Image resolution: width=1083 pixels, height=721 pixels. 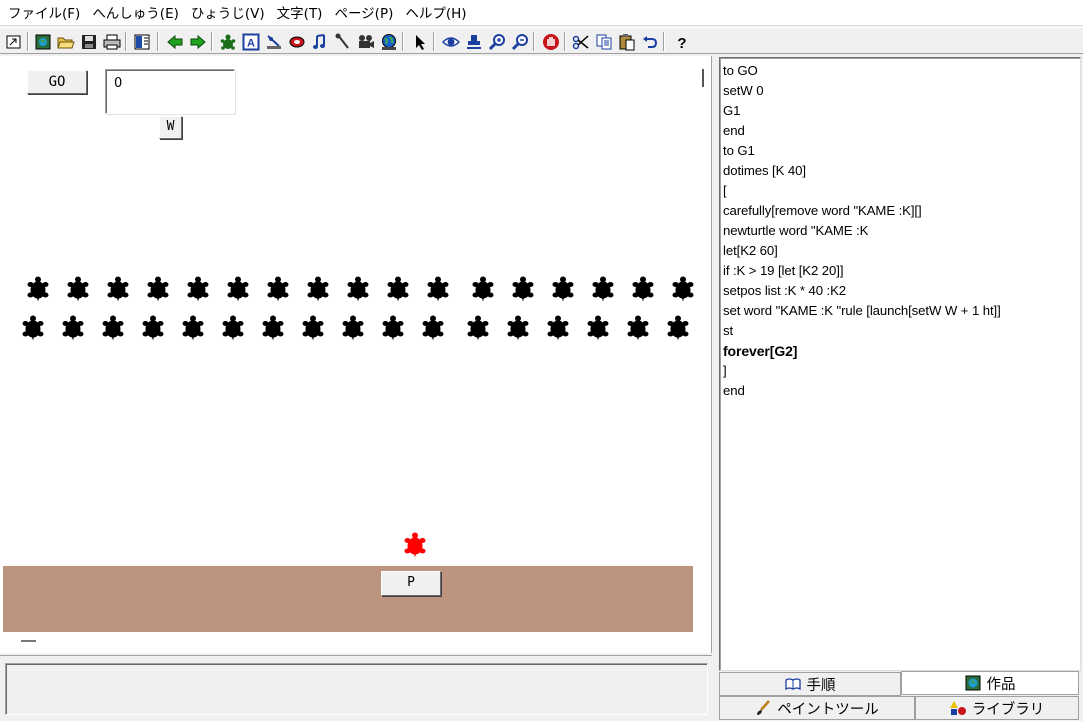 What do you see at coordinates (739, 150) in the screenshot?
I see `code-line: to G1` at bounding box center [739, 150].